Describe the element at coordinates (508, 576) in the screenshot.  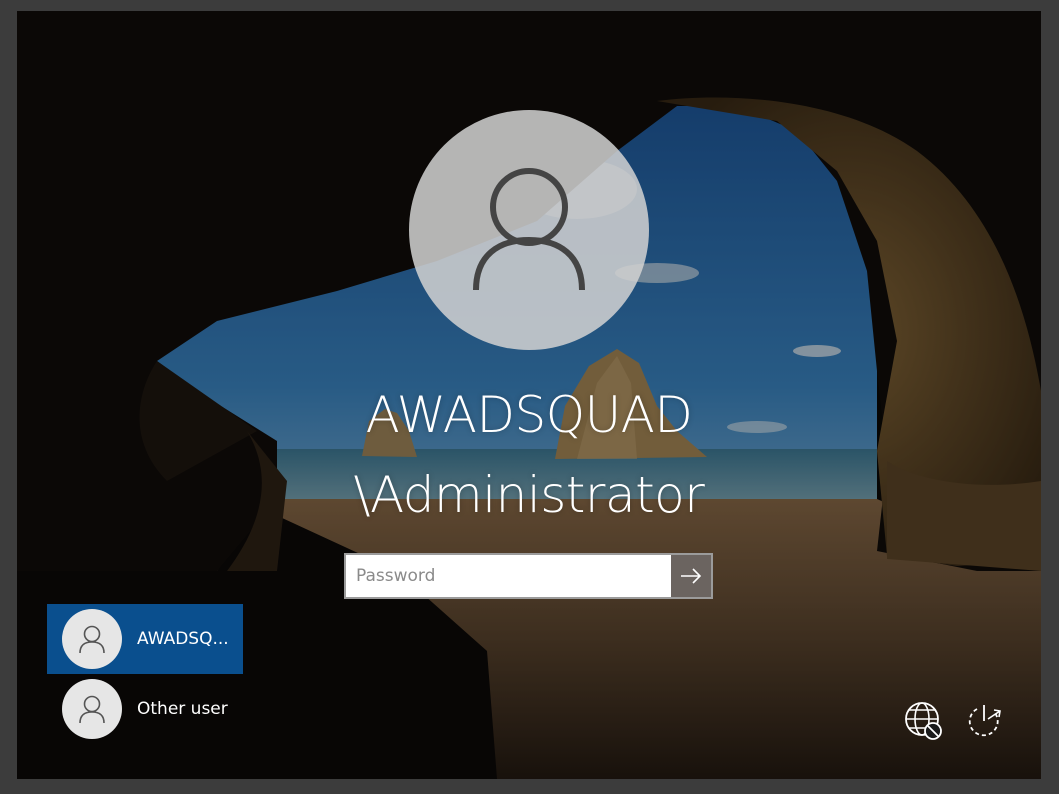
I see `password-input` at that location.